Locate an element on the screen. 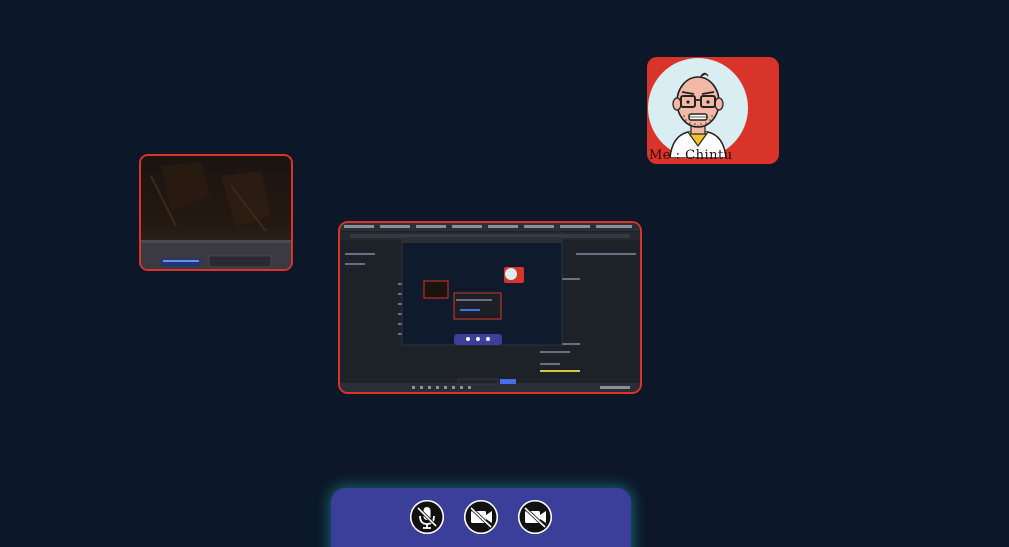 Image resolution: width=1009 pixels, height=547 pixels. camera-toggle-button is located at coordinates (481, 517).